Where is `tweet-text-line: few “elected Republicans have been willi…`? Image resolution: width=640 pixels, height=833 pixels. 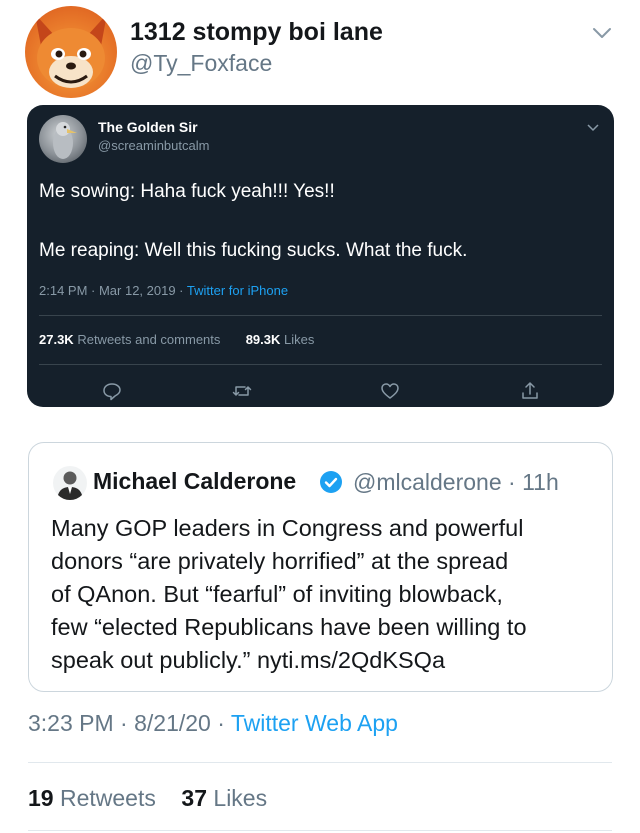 tweet-text-line: few “elected Republicans have been willi… is located at coordinates (289, 627).